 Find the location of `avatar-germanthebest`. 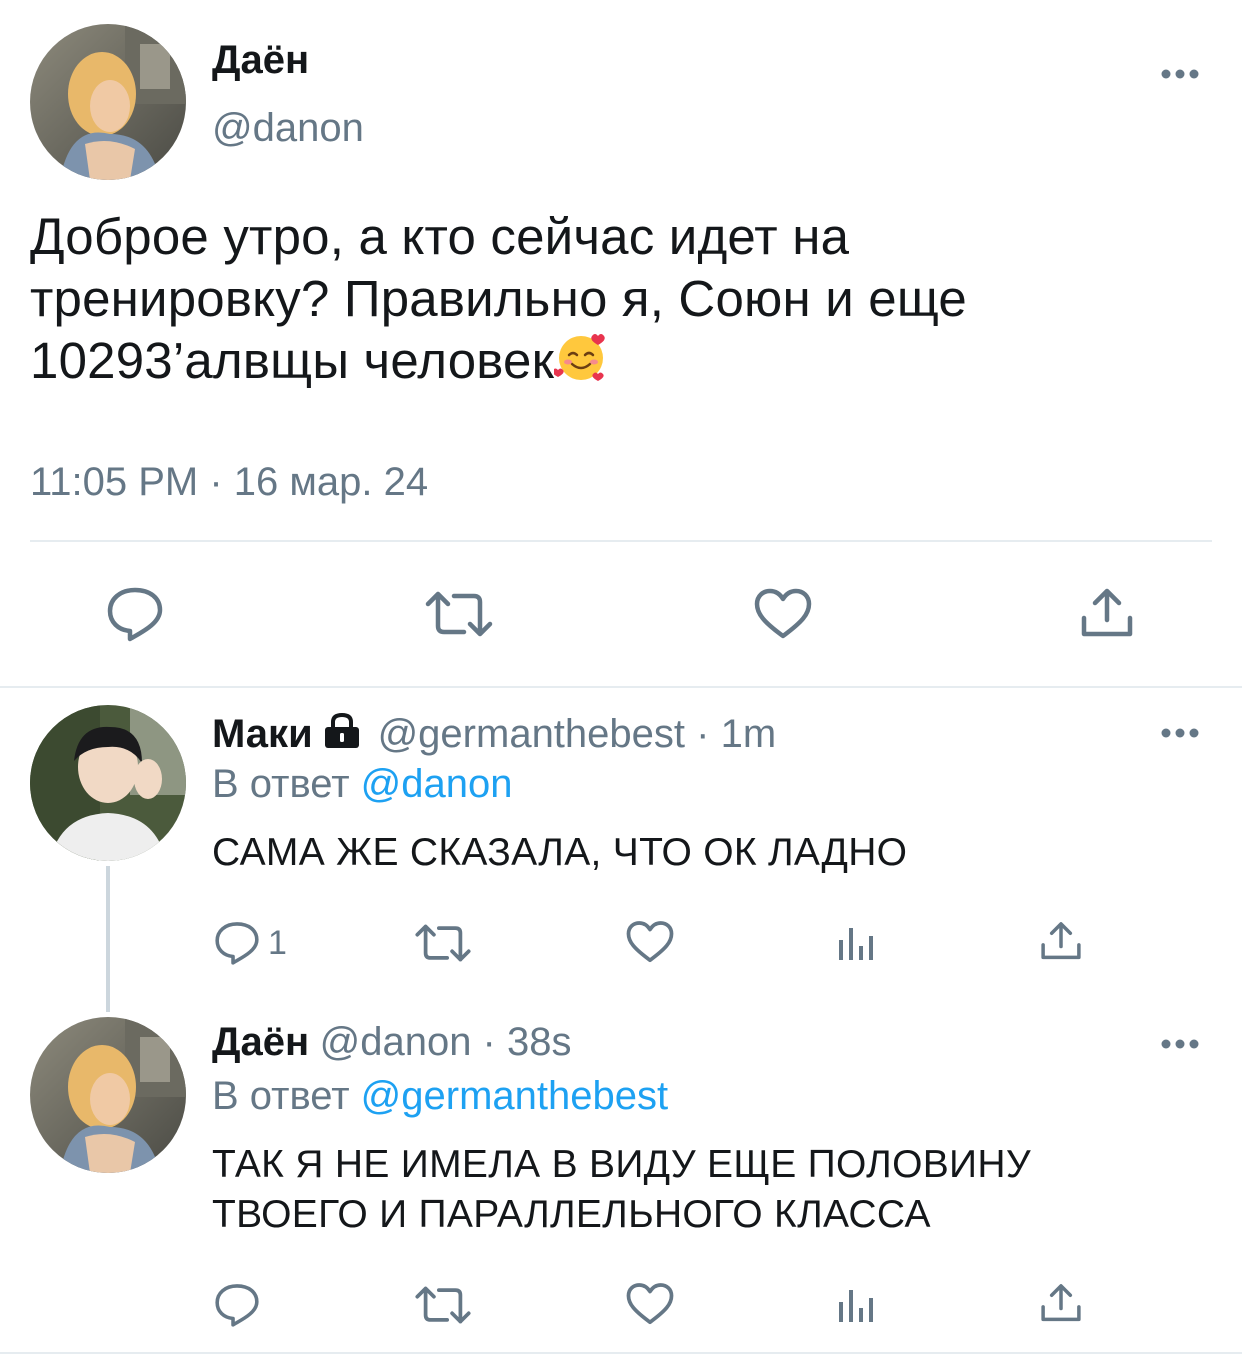

avatar-germanthebest is located at coordinates (108, 783).